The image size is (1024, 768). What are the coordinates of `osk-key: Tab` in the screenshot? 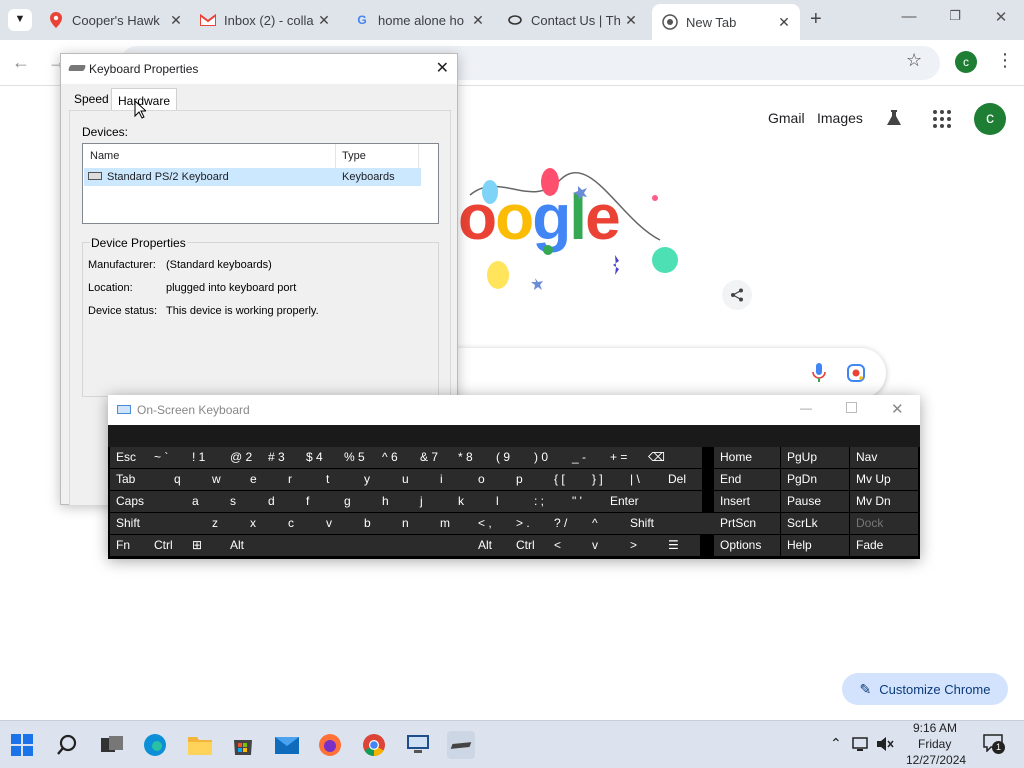 It's located at (139, 479).